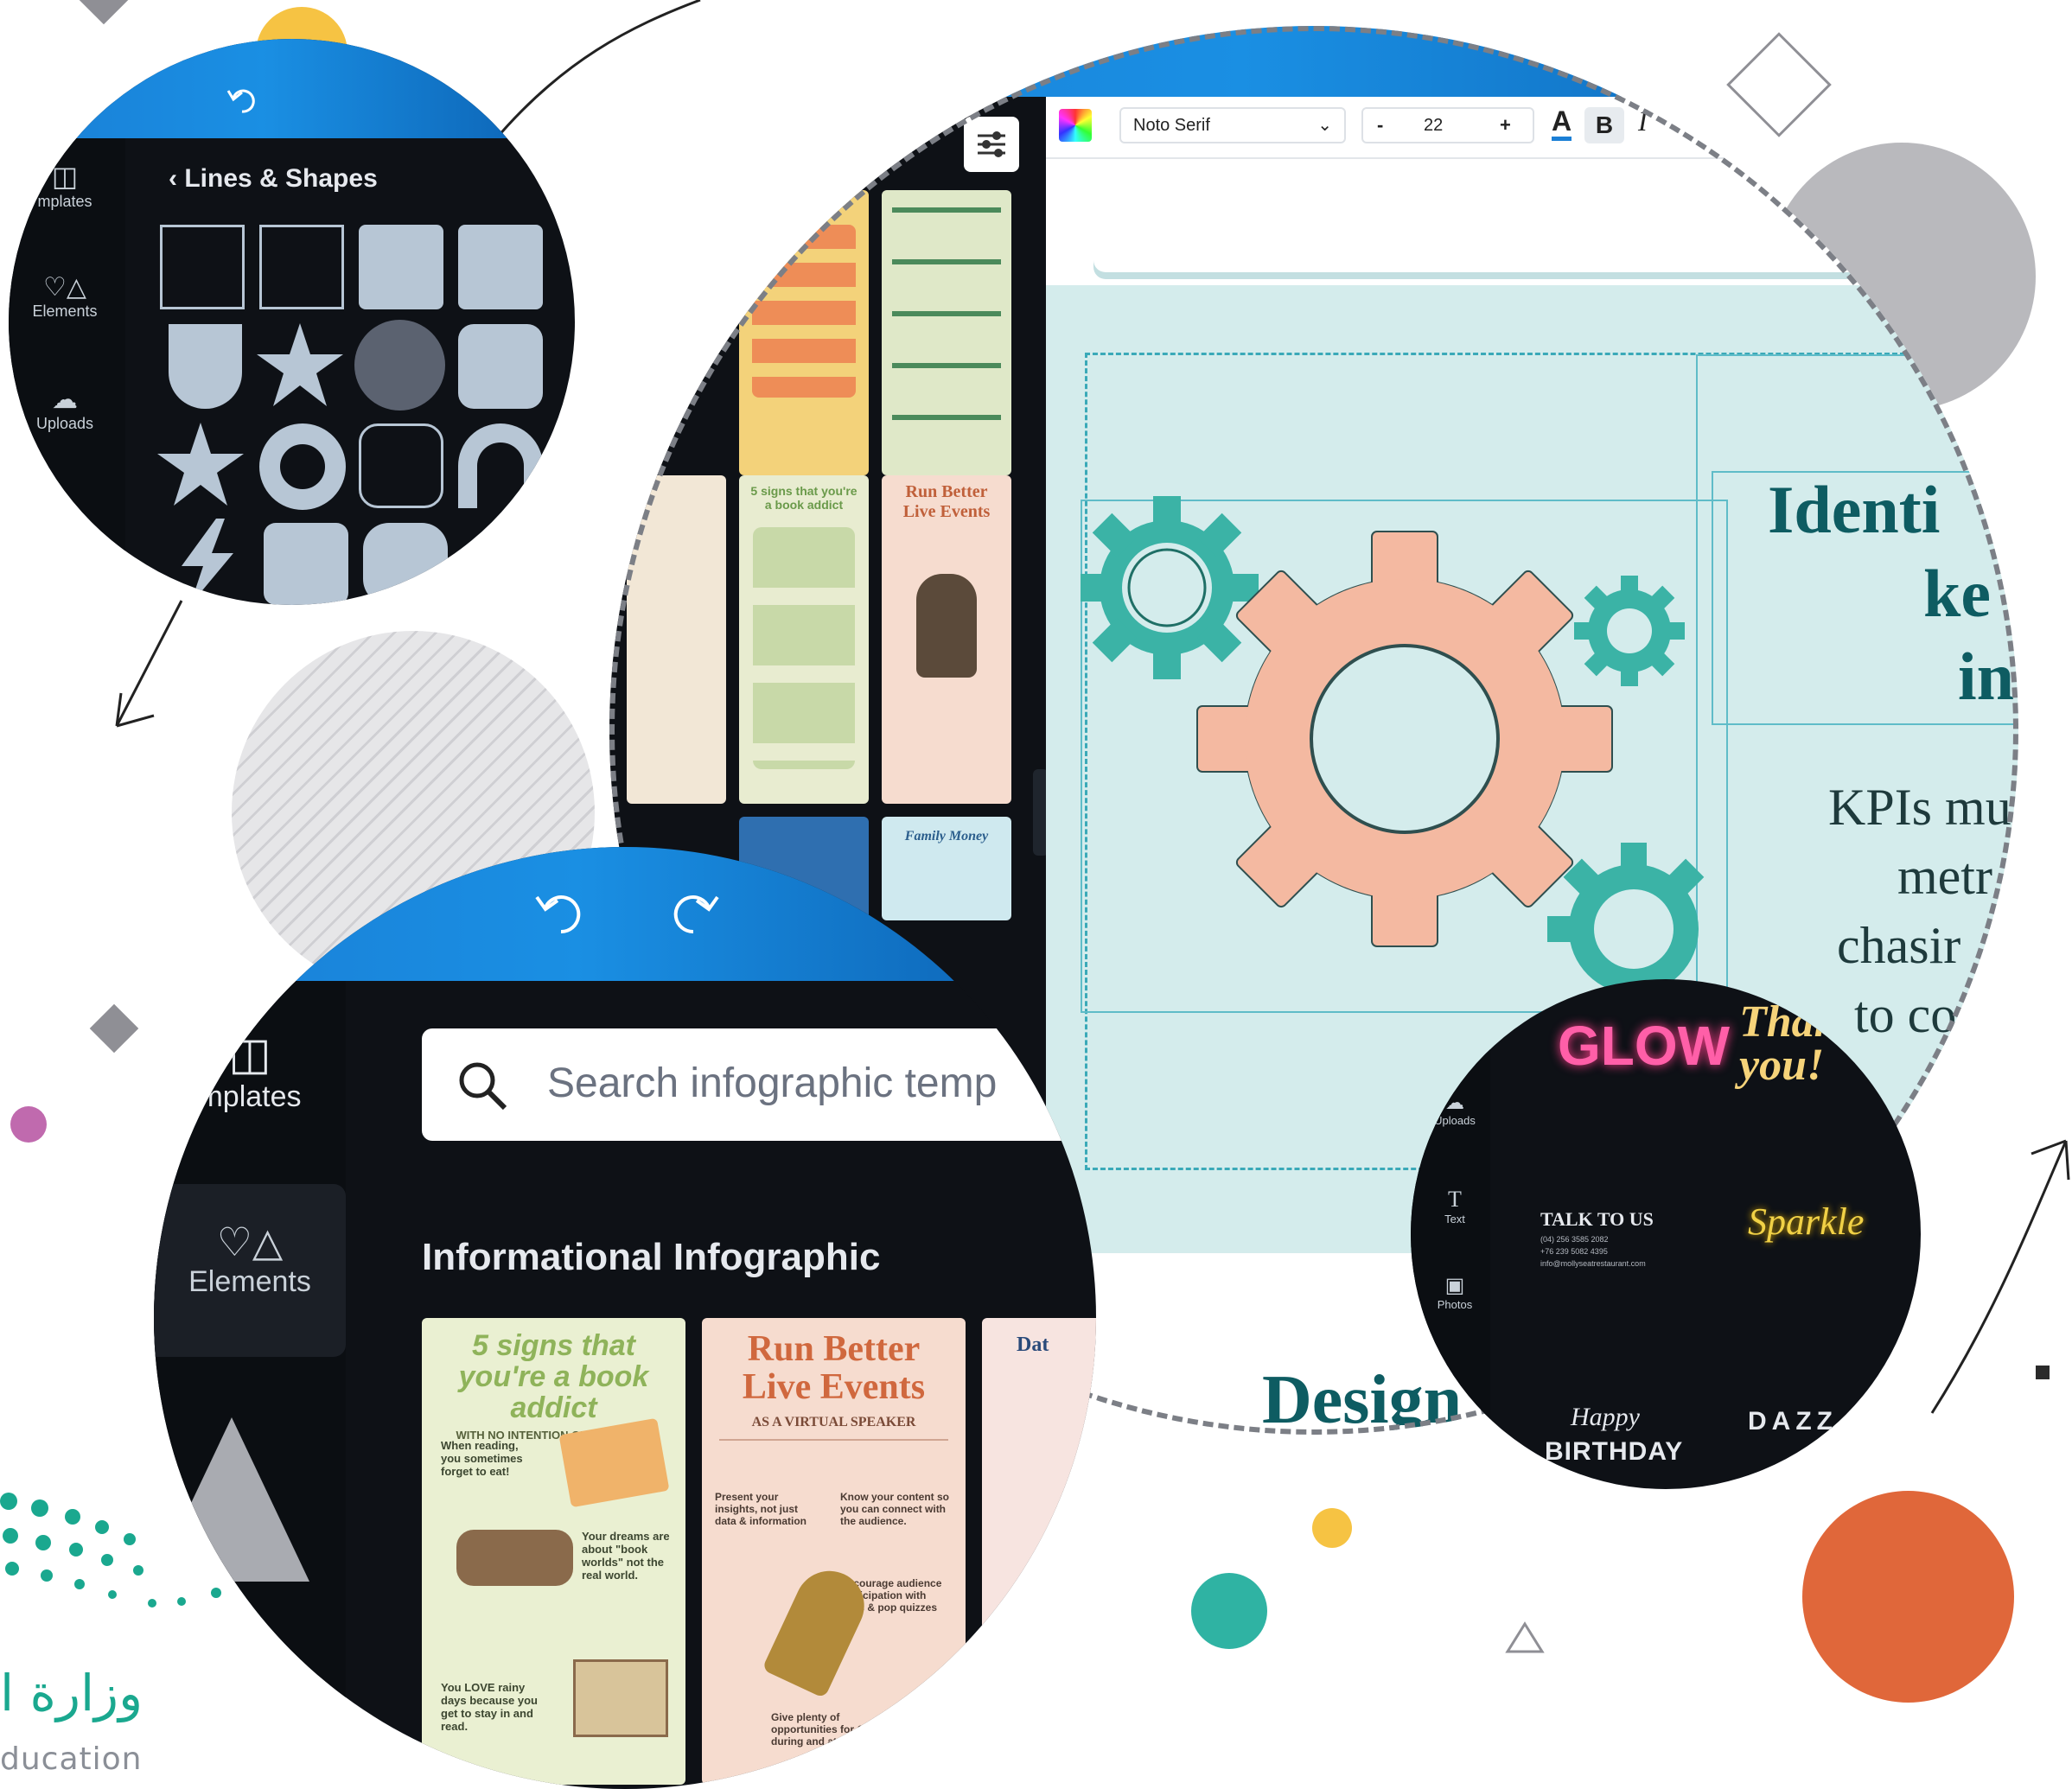  Describe the element at coordinates (1801, 1044) in the screenshot. I see `style-thank-you: Thank you!` at that location.